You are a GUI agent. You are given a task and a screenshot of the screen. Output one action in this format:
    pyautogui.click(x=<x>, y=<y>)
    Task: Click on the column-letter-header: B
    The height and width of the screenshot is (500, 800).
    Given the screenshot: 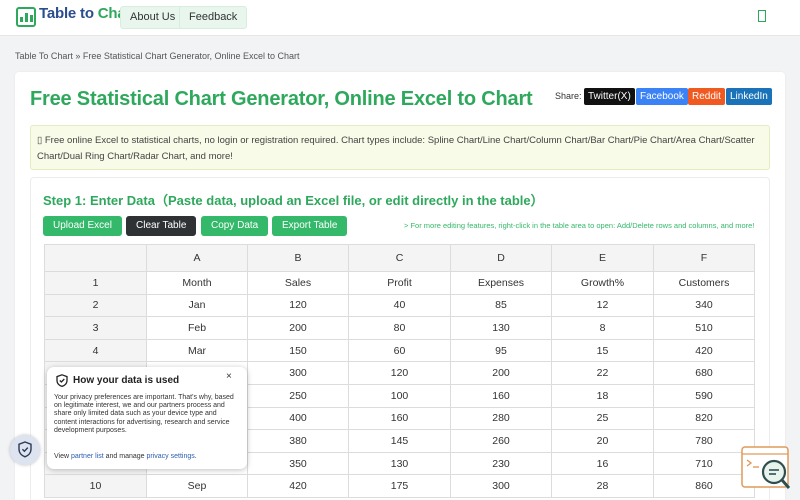 What is the action you would take?
    pyautogui.click(x=298, y=258)
    